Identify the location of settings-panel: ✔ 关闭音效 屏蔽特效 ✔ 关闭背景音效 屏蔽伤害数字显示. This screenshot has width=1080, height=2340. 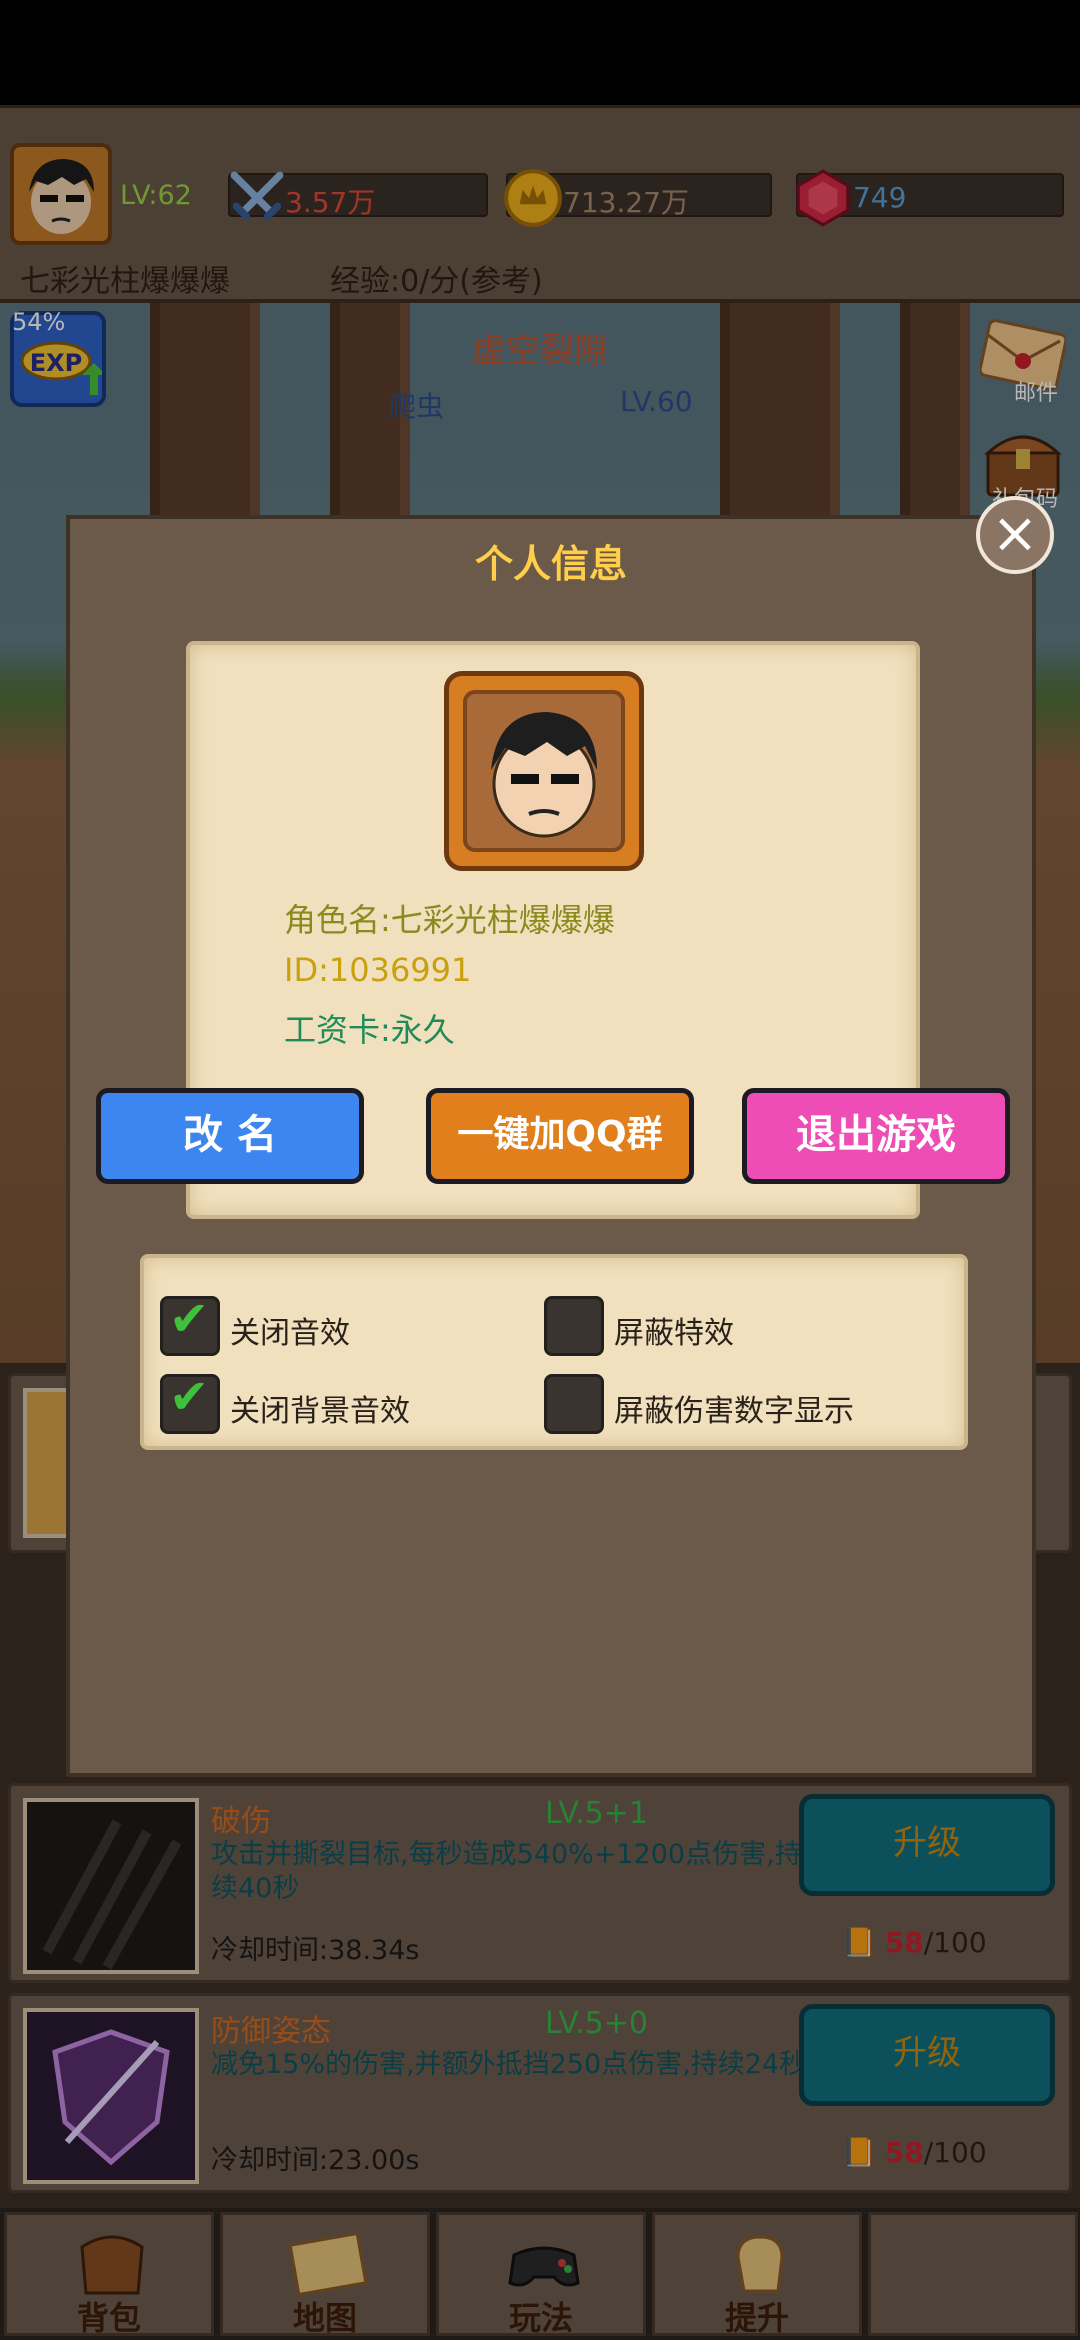
(554, 1352).